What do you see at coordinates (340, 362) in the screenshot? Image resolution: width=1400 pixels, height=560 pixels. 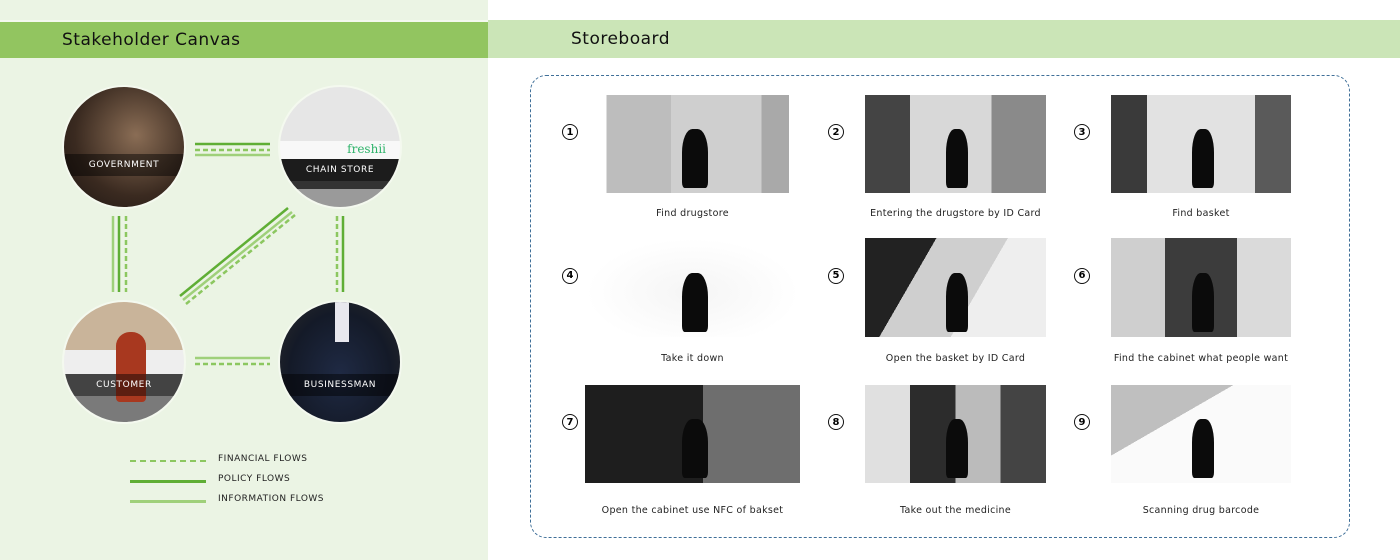 I see `node-businessman: BUSINESSMAN` at bounding box center [340, 362].